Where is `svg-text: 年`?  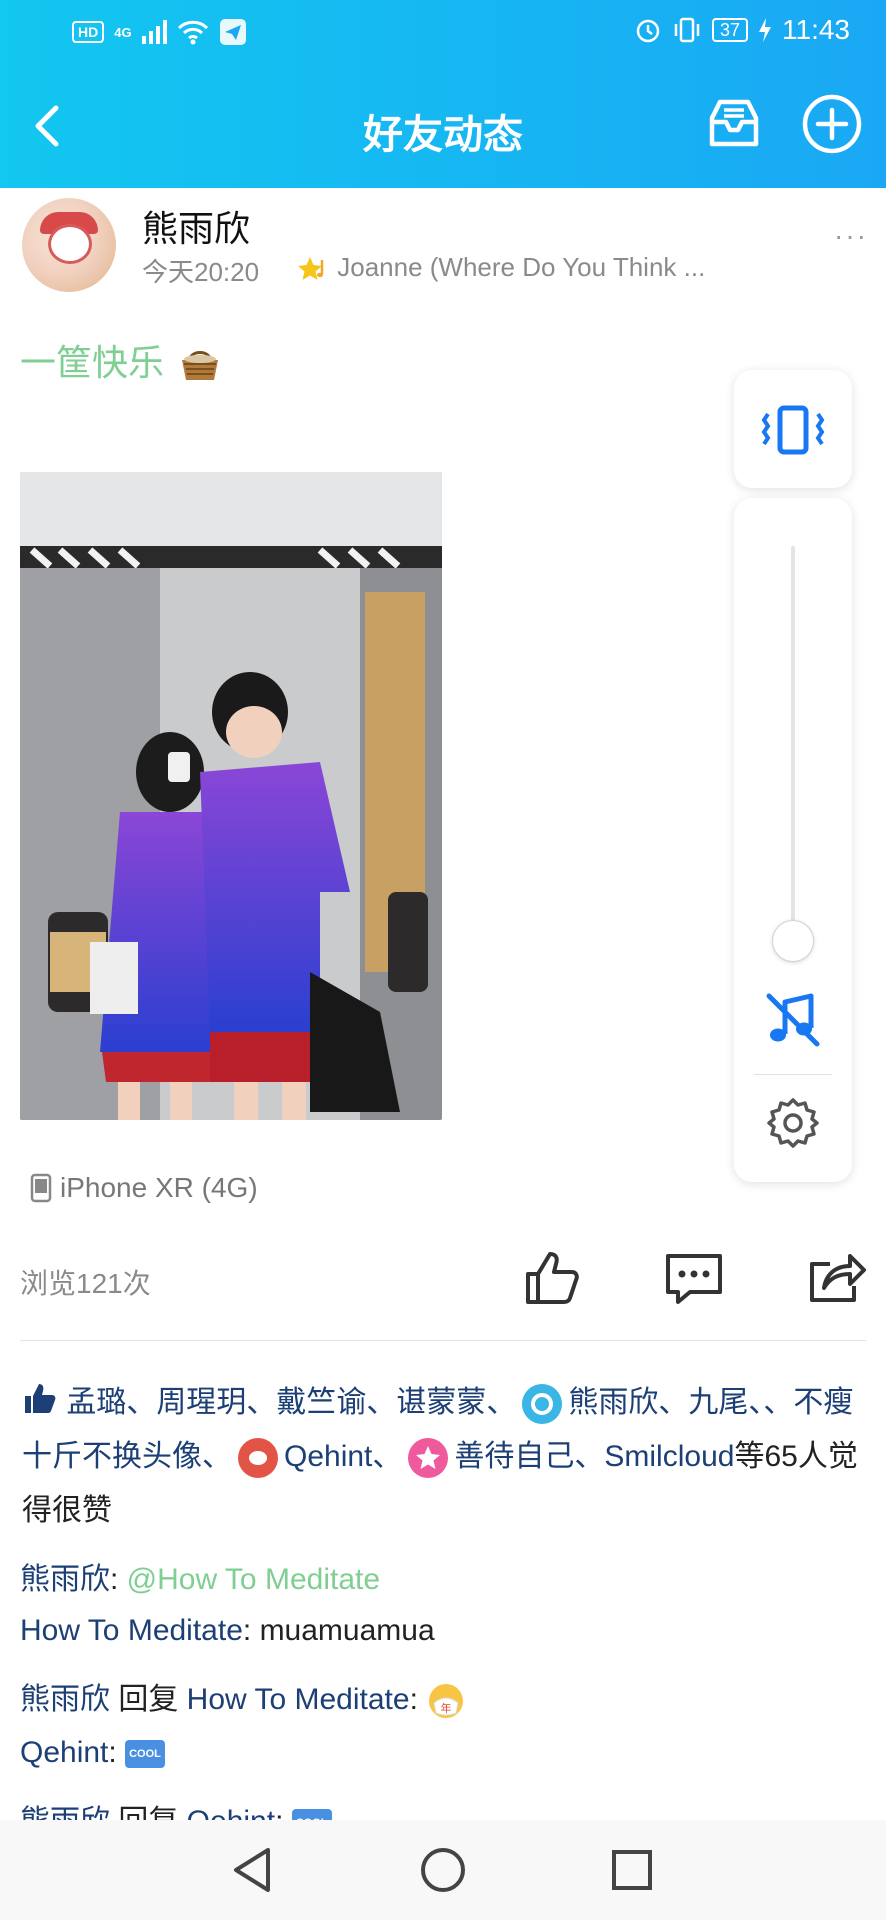
svg-text: 年 is located at coordinates (446, 1708).